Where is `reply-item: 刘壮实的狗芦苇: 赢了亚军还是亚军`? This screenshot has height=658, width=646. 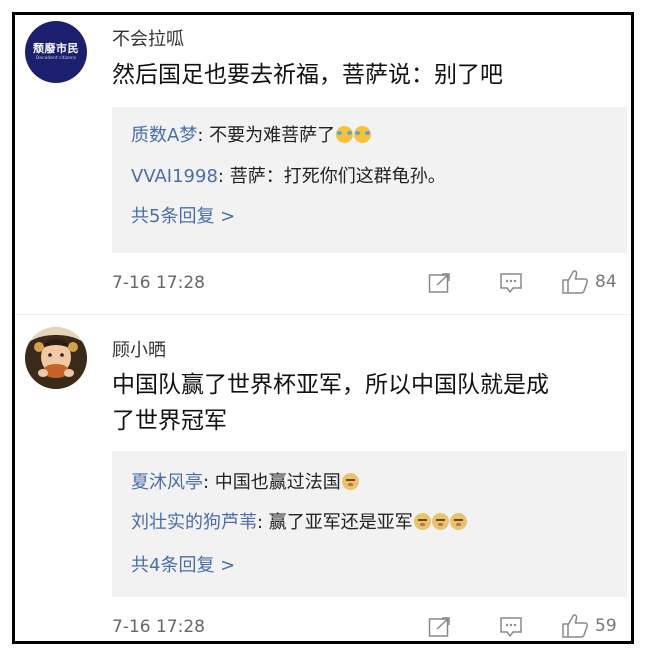
reply-item: 刘壮实的狗芦苇: 赢了亚军还是亚军 is located at coordinates (299, 521).